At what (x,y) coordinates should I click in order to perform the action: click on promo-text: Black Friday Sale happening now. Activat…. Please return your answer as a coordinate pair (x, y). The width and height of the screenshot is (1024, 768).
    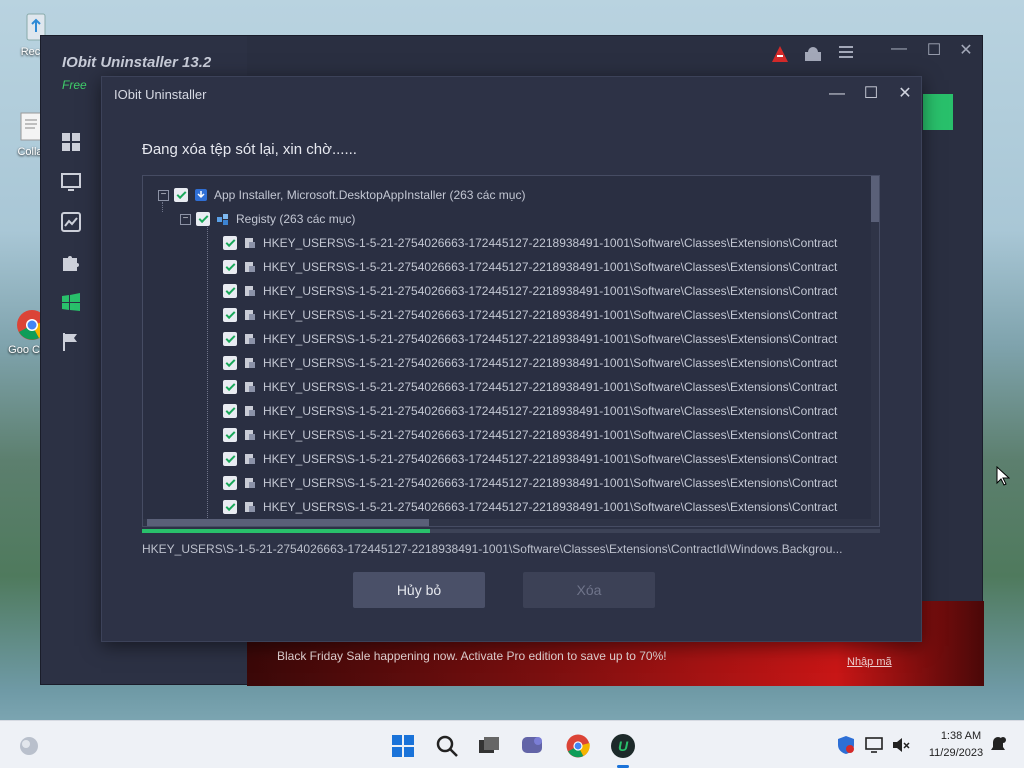
    Looking at the image, I should click on (472, 656).